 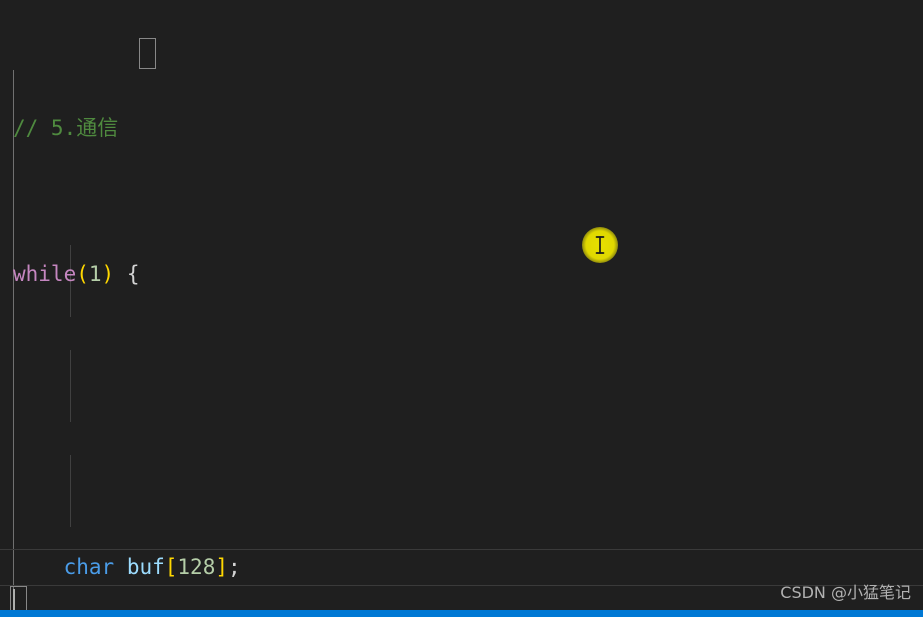 I want to click on token-semicolon: ;, so click(x=234, y=566).